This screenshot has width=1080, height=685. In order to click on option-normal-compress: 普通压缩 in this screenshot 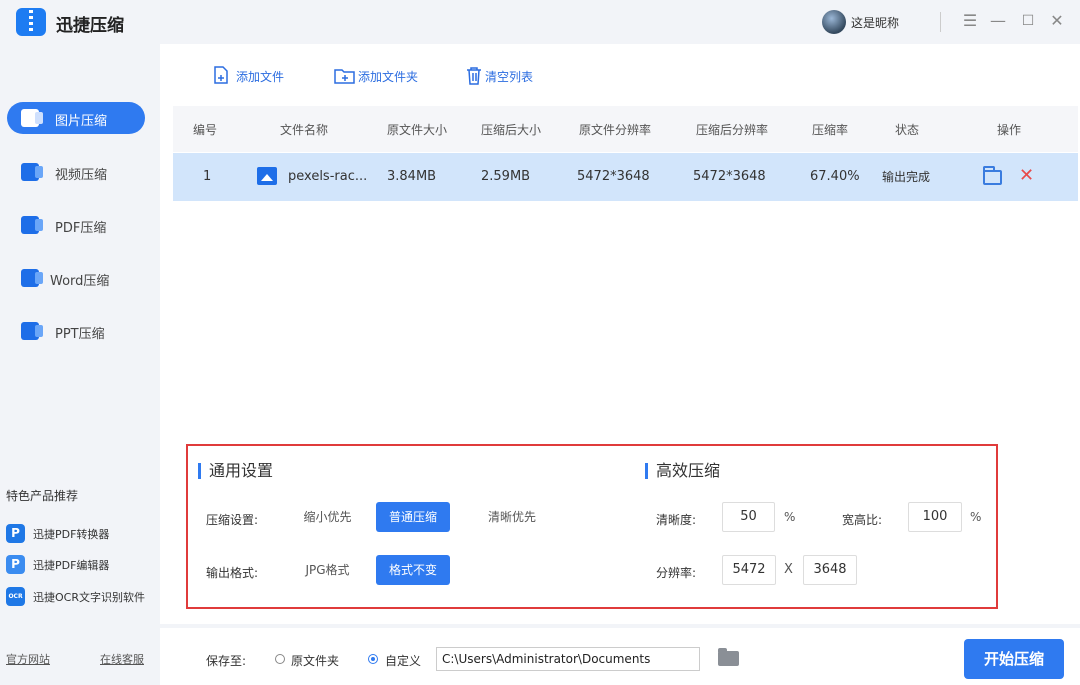, I will do `click(413, 517)`.